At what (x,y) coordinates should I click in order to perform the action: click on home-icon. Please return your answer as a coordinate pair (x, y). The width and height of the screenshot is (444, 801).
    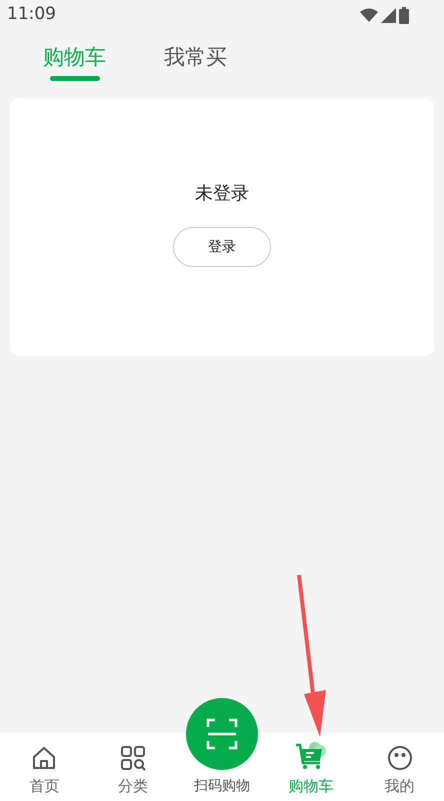
    Looking at the image, I should click on (44, 757).